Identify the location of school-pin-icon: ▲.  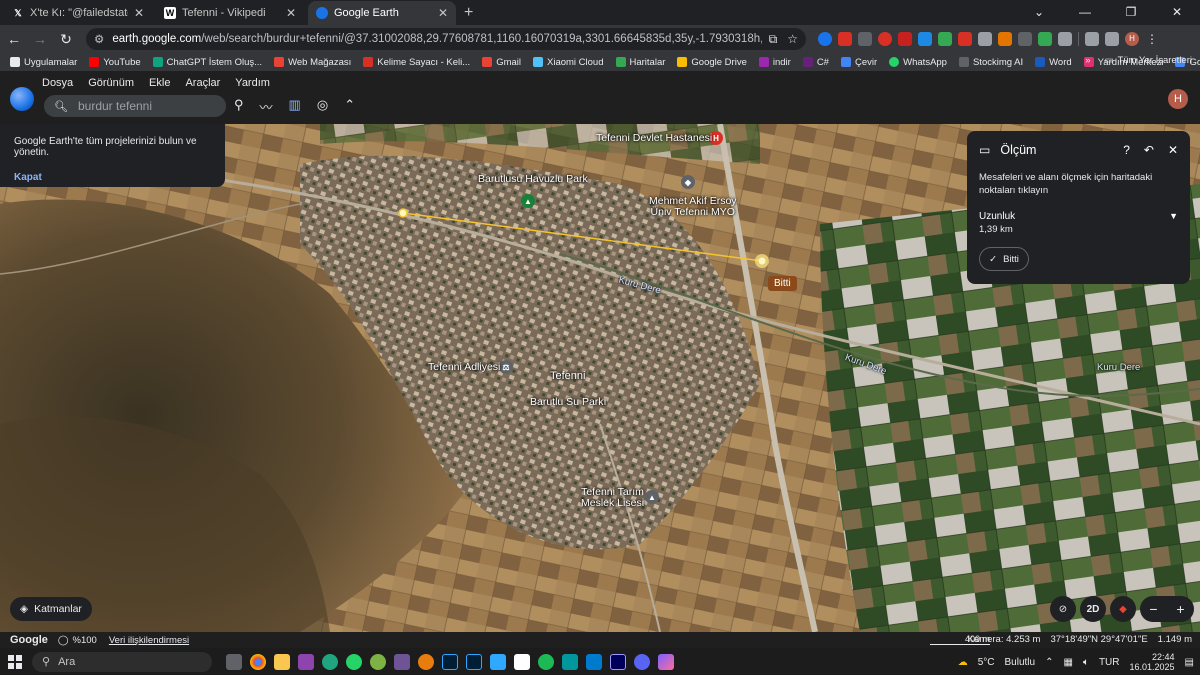
(652, 497).